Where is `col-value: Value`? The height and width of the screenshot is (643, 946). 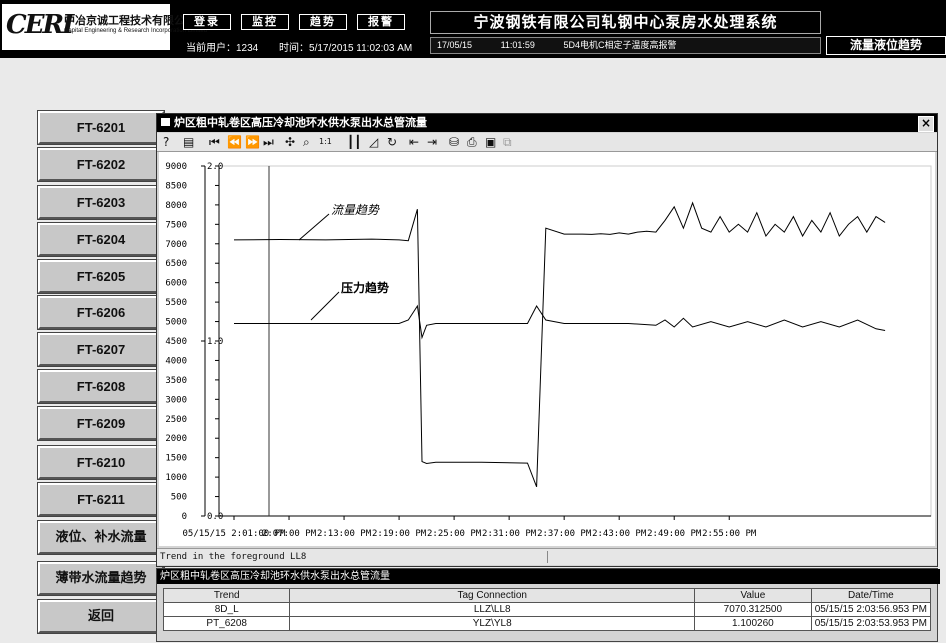
col-value: Value is located at coordinates (753, 595).